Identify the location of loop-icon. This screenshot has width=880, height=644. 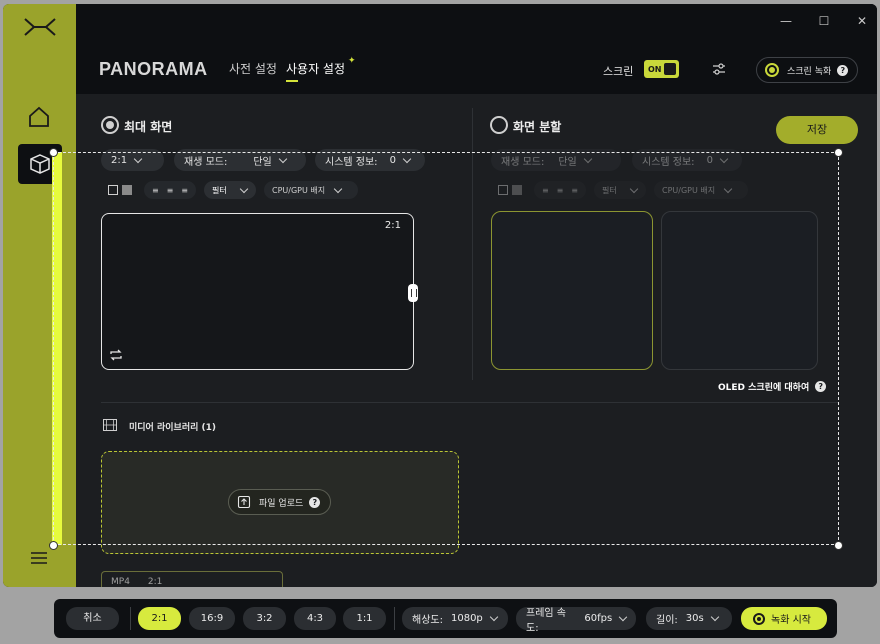
(116, 355).